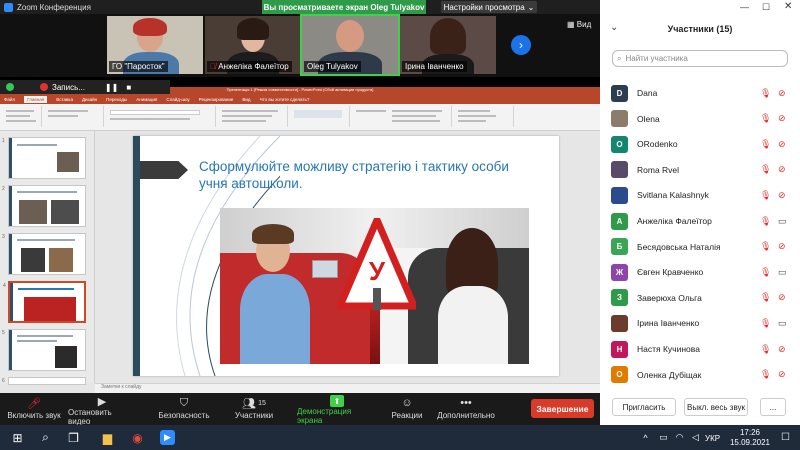 The width and height of the screenshot is (800, 450). Describe the element at coordinates (484, 116) in the screenshot. I see `ribbon-group-editing` at that location.